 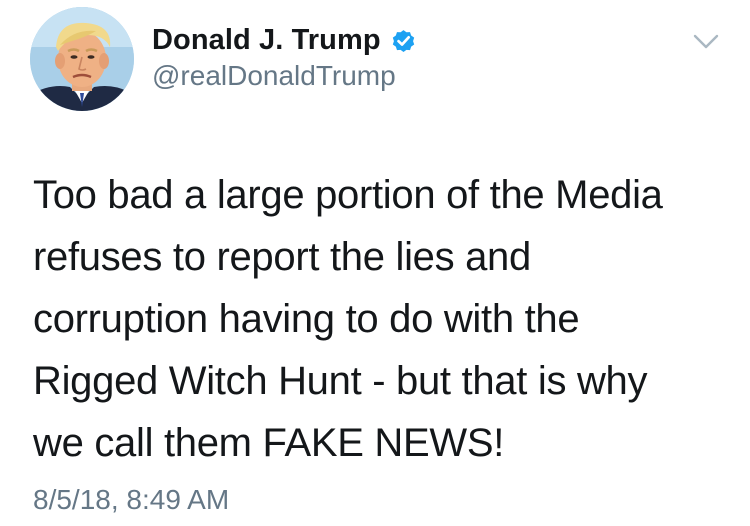 I want to click on avatar-photo, so click(x=82, y=59).